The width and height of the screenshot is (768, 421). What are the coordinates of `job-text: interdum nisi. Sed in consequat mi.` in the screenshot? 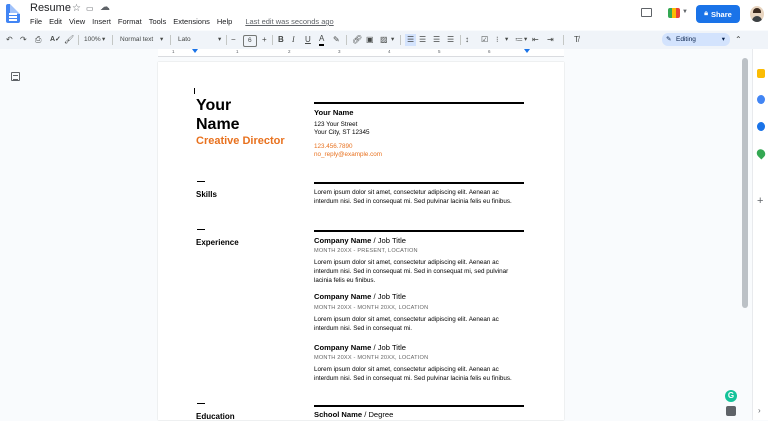 It's located at (363, 329).